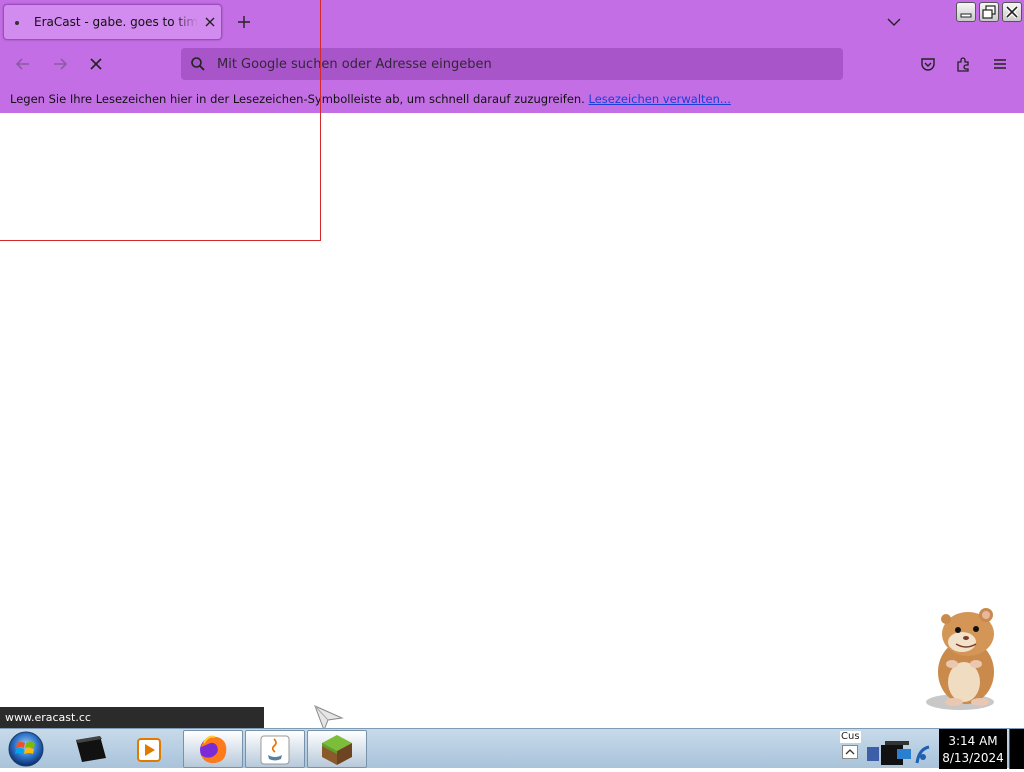 This screenshot has height=772, width=1024. Describe the element at coordinates (17, 23) in the screenshot. I see `tab-loading-dot` at that location.